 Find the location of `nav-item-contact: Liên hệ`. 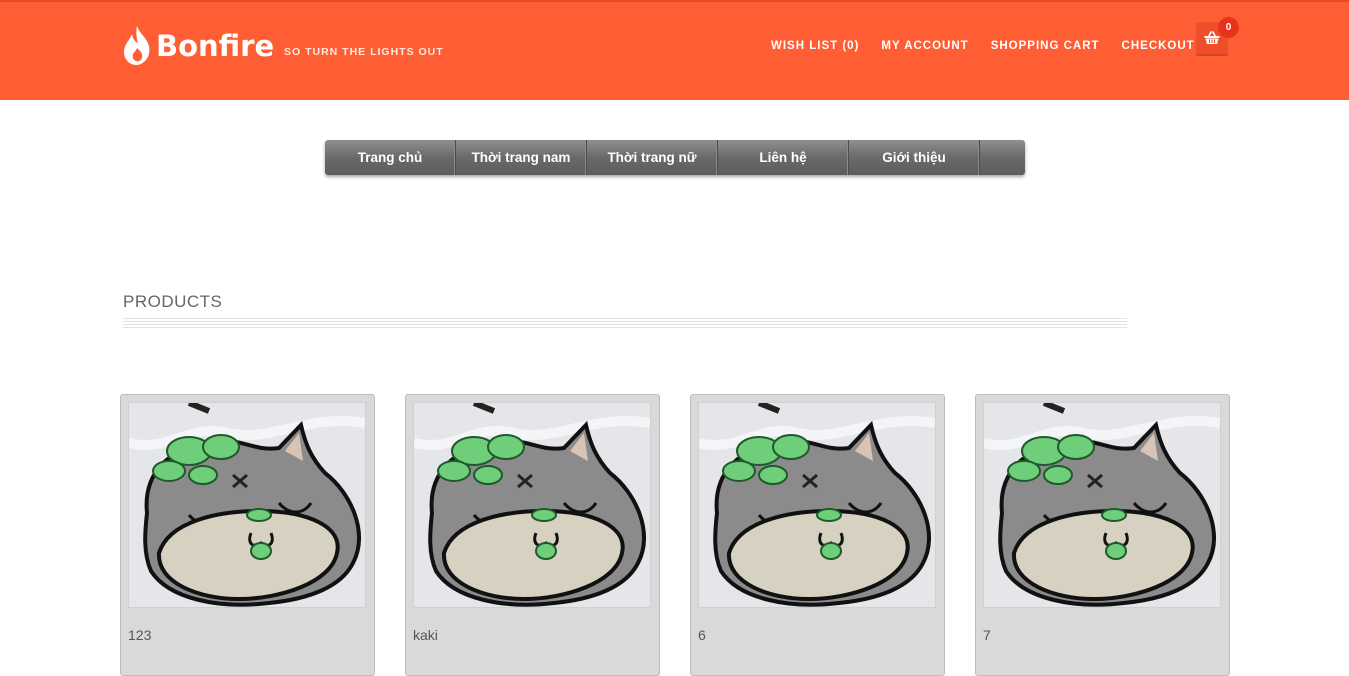

nav-item-contact: Liên hệ is located at coordinates (783, 157).